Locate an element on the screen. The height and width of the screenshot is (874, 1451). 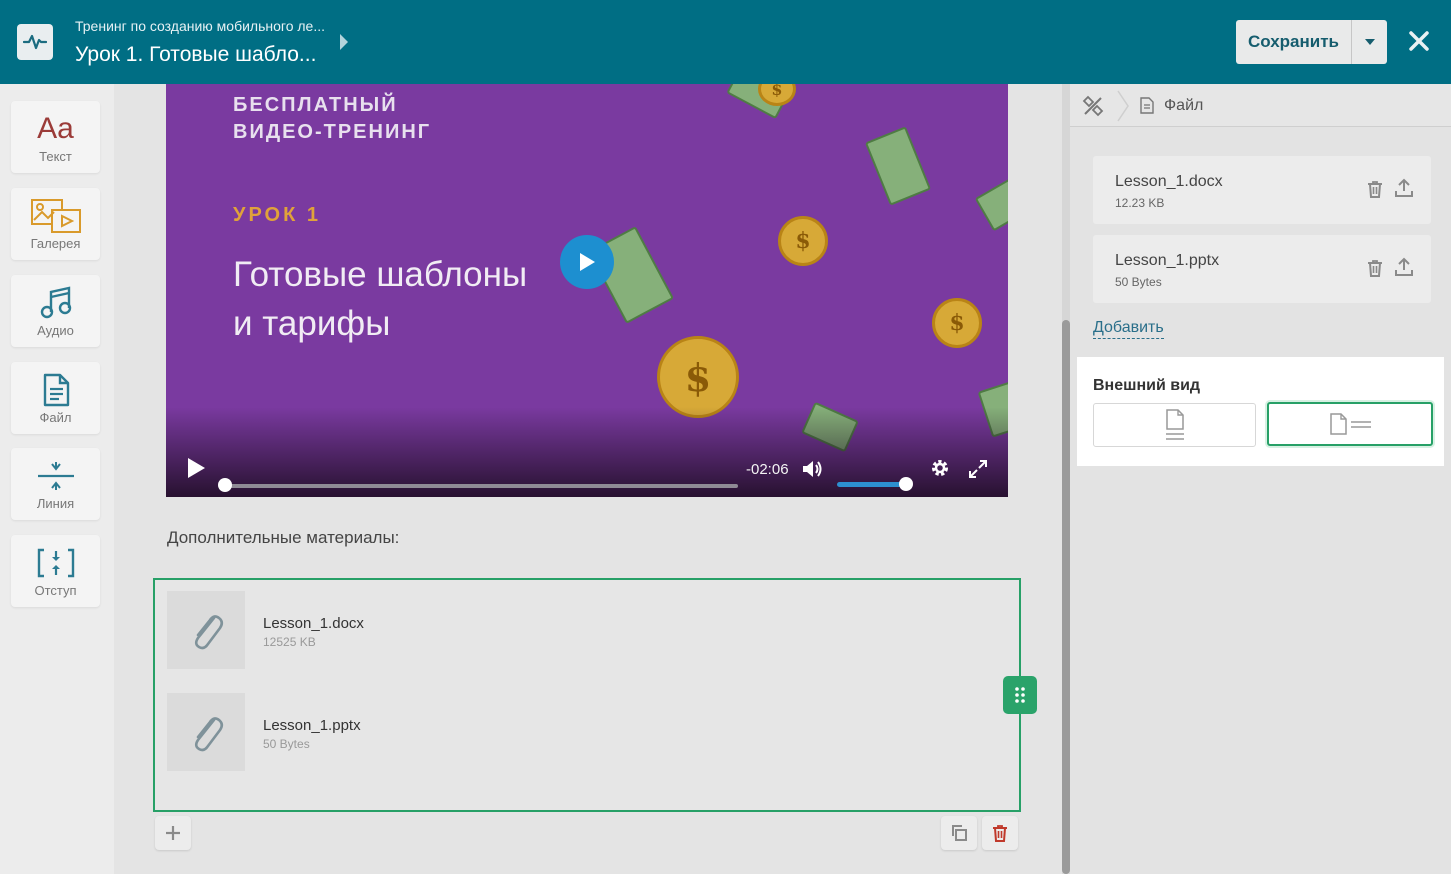
appearance-title: Внешний вид is located at coordinates (1147, 385).